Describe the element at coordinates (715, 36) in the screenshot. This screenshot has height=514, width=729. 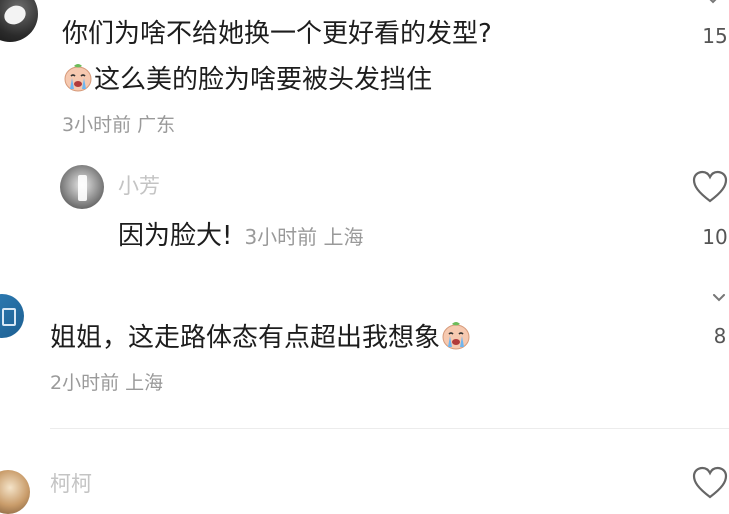
I see `like-count: 15` at that location.